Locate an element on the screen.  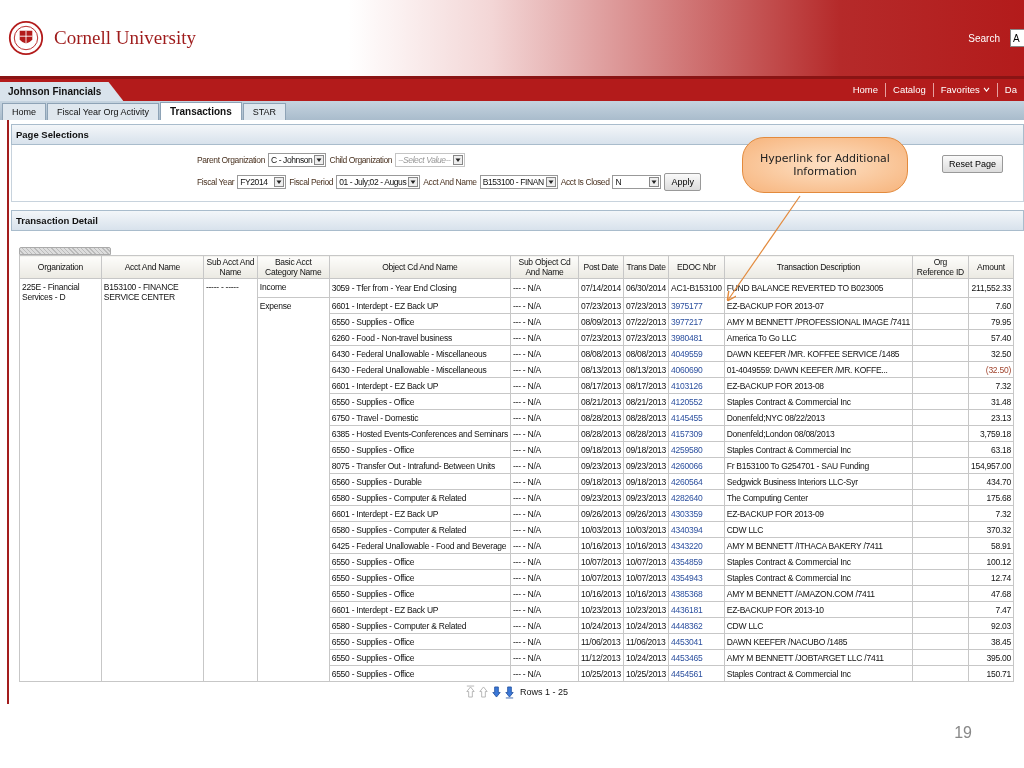
dropdown-field: B153100 - FINAN is located at coordinates (518, 182).